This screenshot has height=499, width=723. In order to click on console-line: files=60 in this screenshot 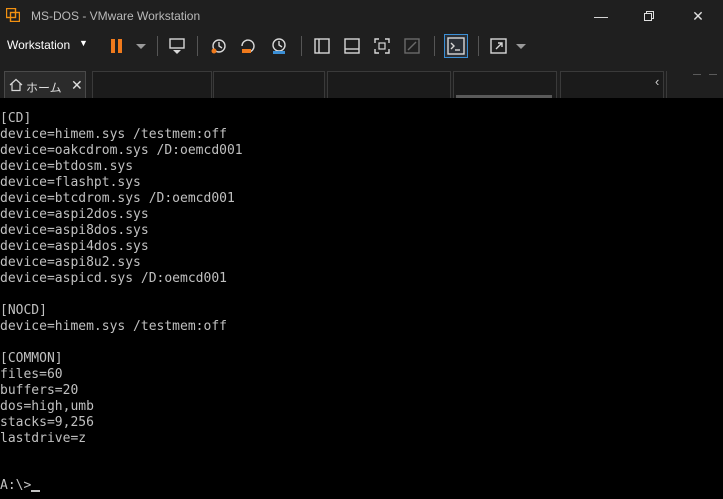, I will do `click(31, 374)`.